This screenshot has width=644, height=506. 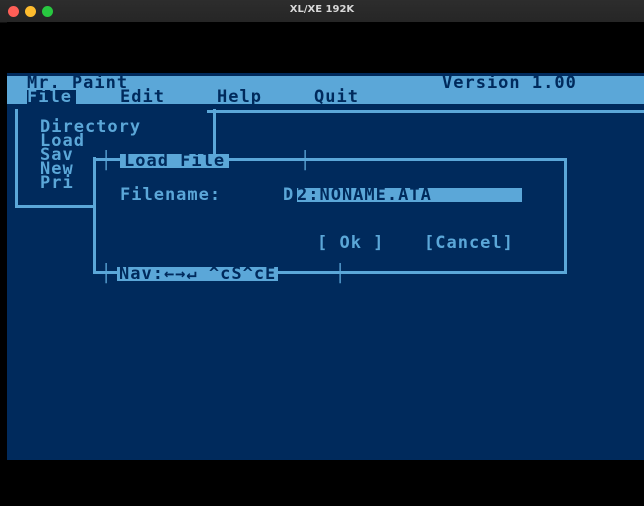 I want to click on filename-label: Filename:, so click(x=171, y=195).